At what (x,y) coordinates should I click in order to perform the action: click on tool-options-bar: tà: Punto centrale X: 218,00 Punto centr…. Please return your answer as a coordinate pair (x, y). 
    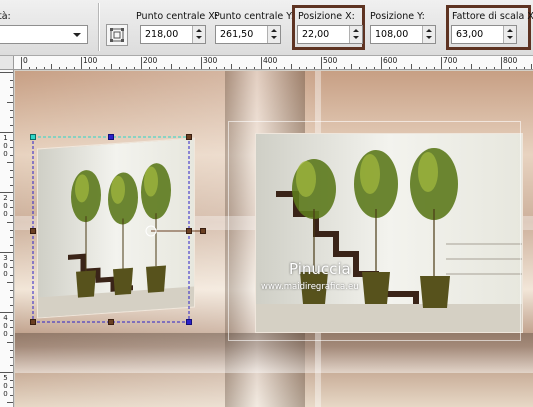
    Looking at the image, I should click on (266, 28).